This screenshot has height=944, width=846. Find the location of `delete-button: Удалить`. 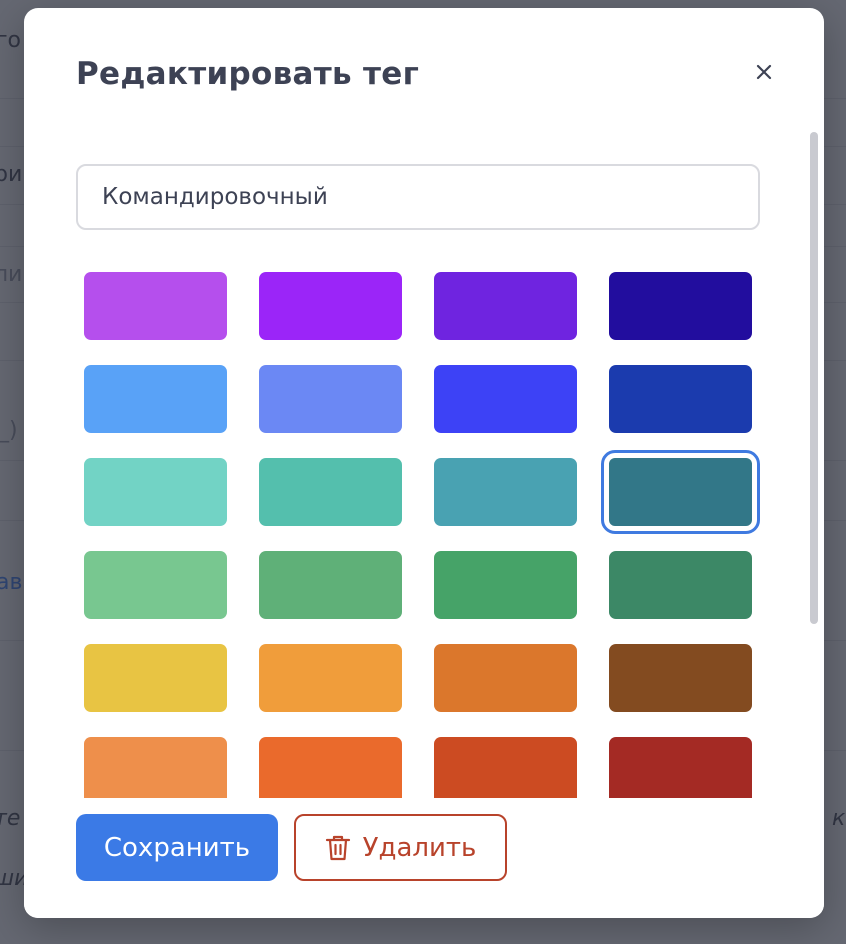

delete-button: Удалить is located at coordinates (400, 847).